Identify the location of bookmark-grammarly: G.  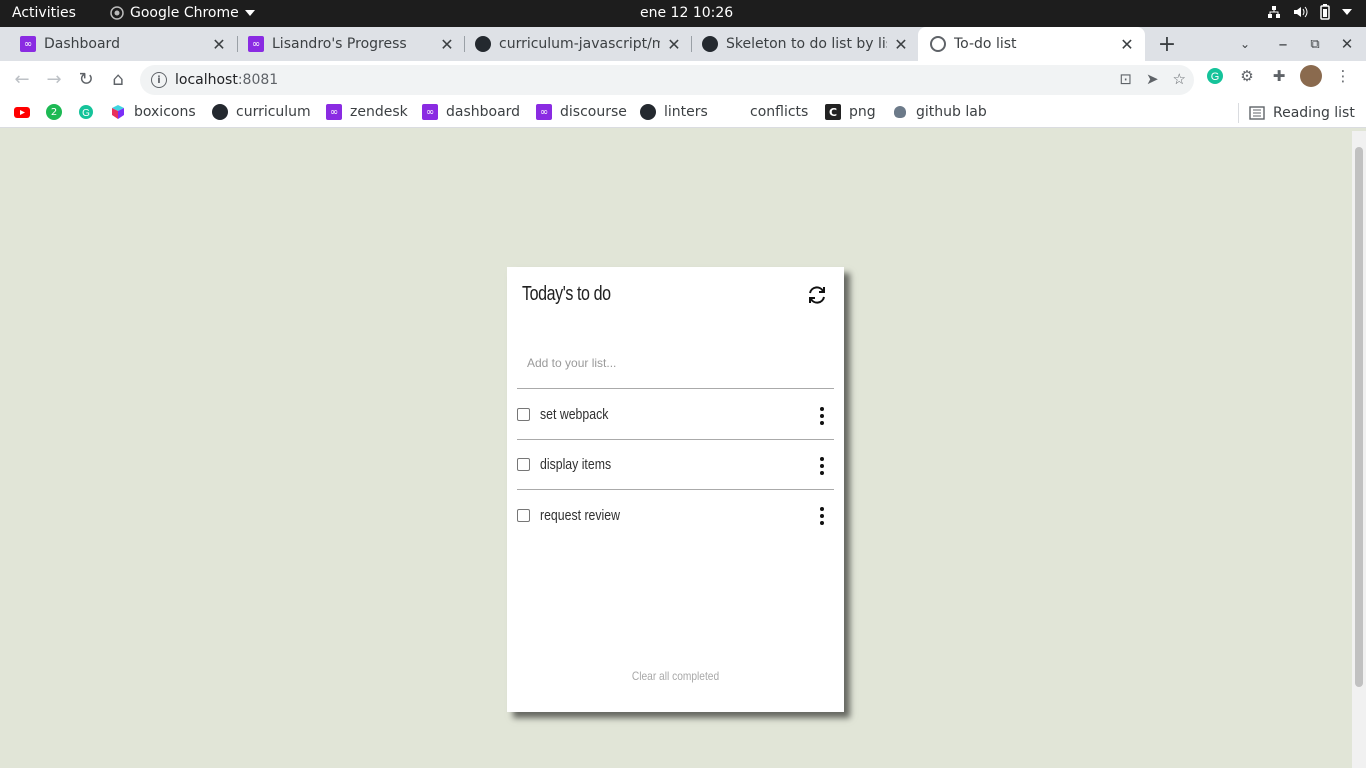
(86, 112).